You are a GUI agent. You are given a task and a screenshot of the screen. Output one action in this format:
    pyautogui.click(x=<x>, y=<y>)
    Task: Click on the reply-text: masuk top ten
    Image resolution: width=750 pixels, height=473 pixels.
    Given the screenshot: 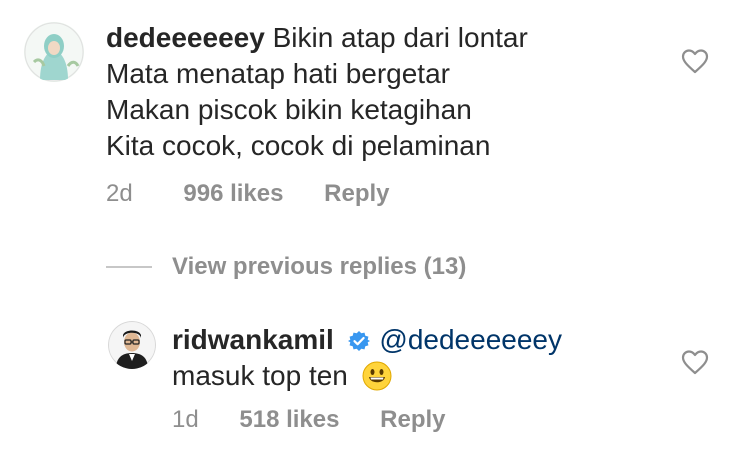 What is the action you would take?
    pyautogui.click(x=260, y=375)
    